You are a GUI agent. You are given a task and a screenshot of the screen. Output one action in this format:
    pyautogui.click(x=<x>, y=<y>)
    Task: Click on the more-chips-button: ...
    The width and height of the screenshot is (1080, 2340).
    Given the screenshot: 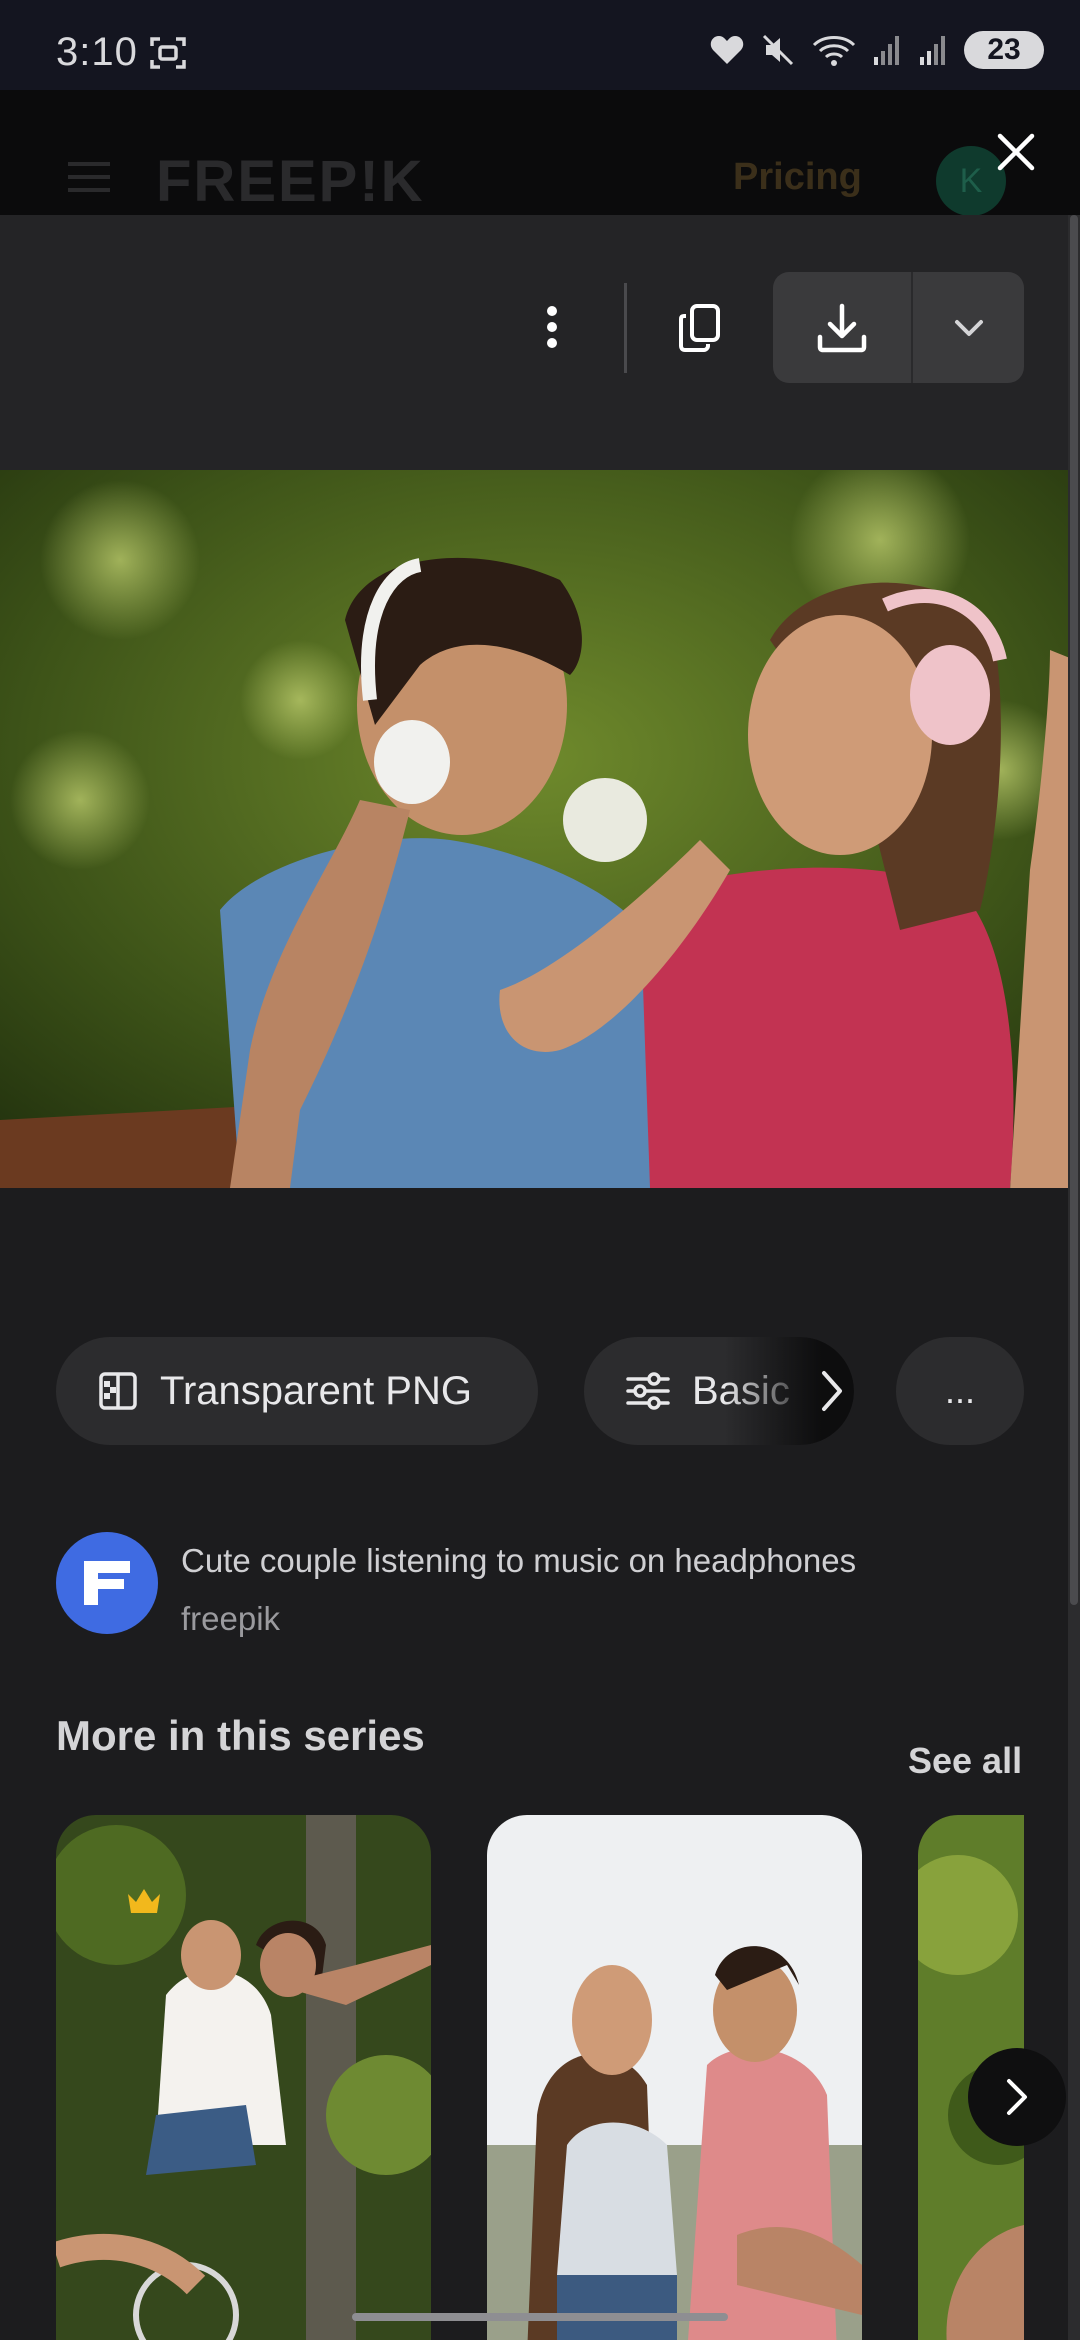 What is the action you would take?
    pyautogui.click(x=960, y=1391)
    